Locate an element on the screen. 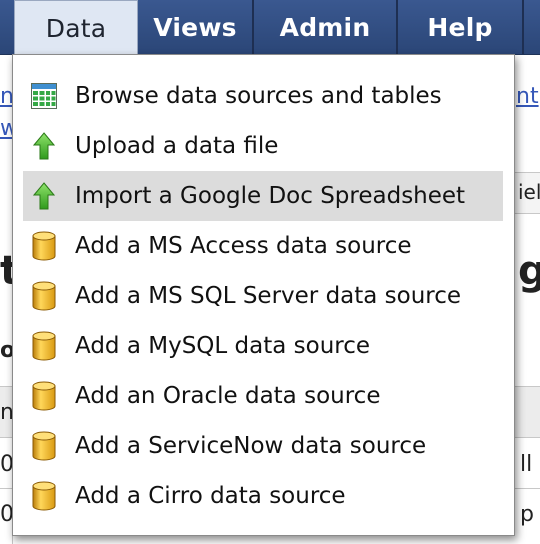  menu-item-import-google-doc: Import a Google Doc Spreadsheet is located at coordinates (263, 196).